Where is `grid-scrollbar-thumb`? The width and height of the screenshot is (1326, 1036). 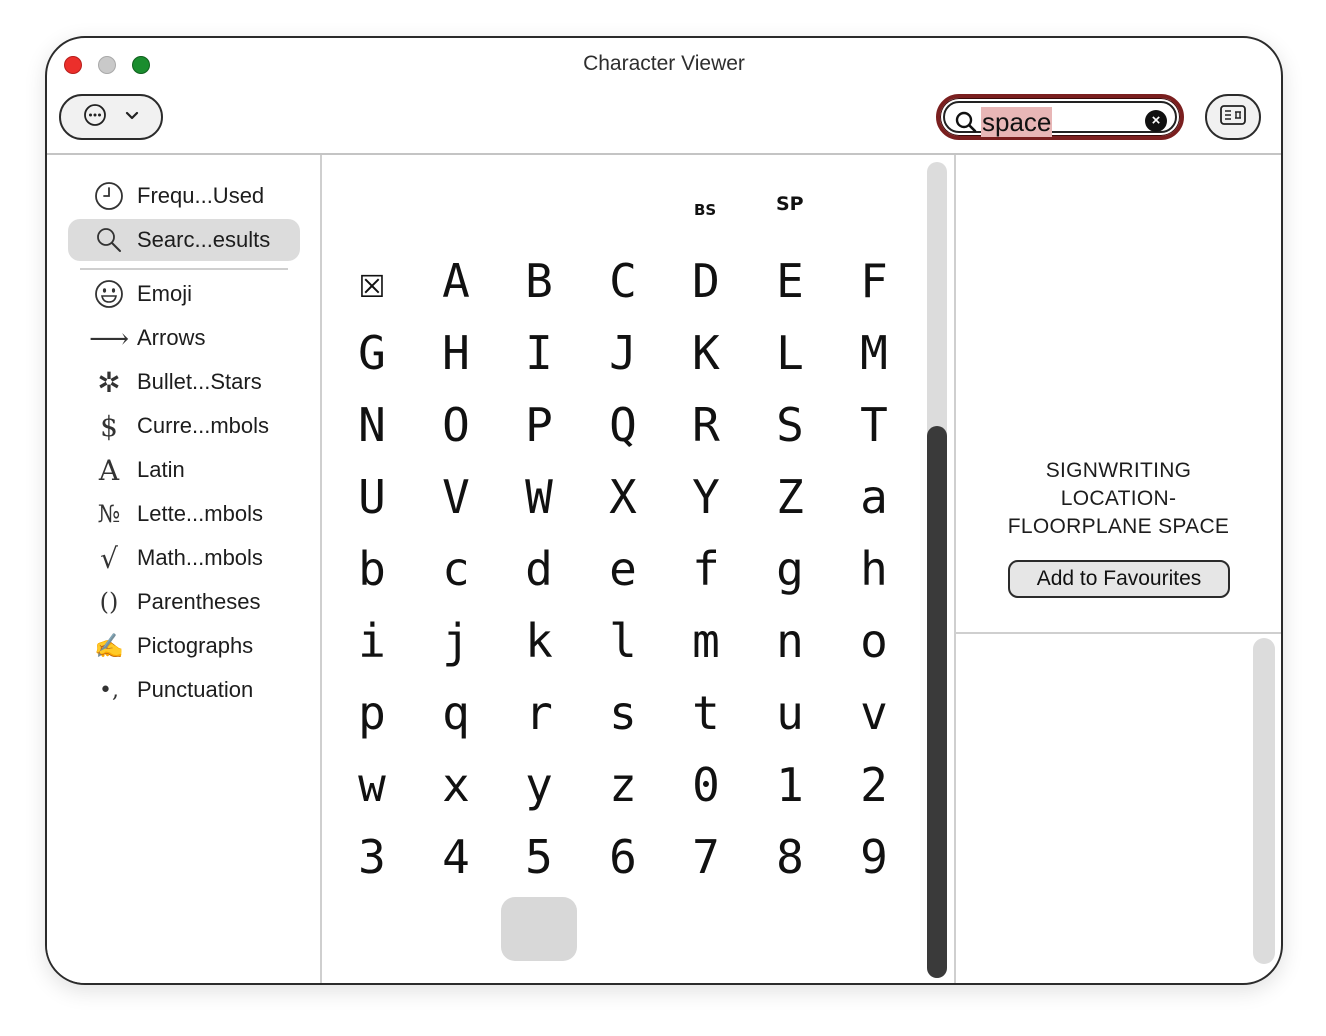 grid-scrollbar-thumb is located at coordinates (937, 702).